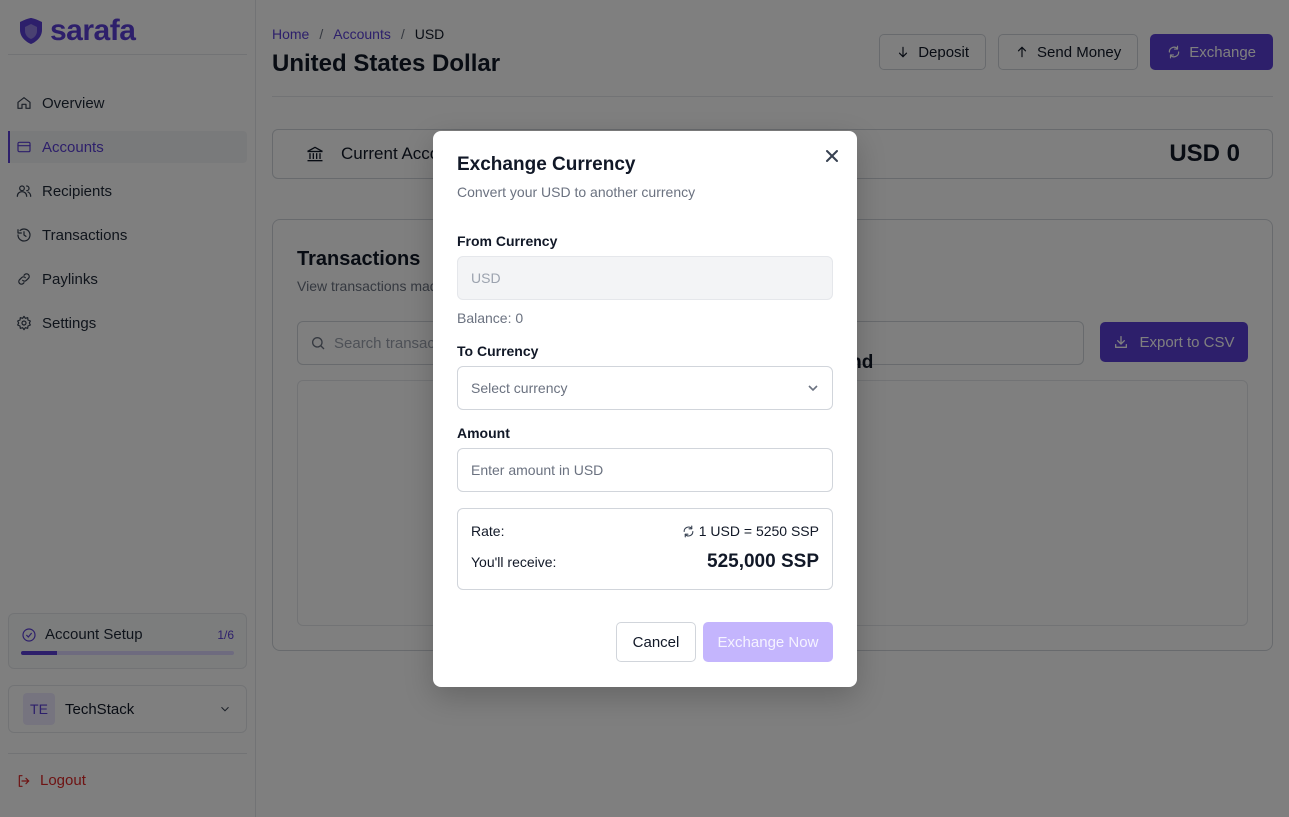  What do you see at coordinates (813, 388) in the screenshot?
I see `chevron-down-icon` at bounding box center [813, 388].